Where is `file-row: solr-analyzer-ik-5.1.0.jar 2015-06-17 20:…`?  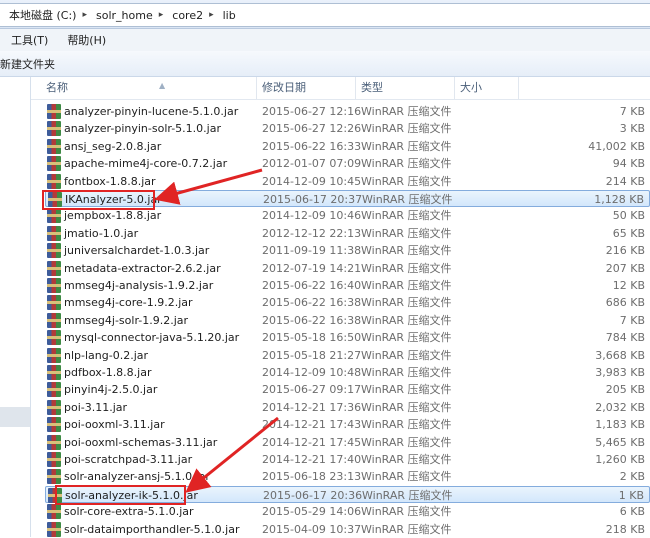 file-row: solr-analyzer-ik-5.1.0.jar 2015-06-17 20:… is located at coordinates (347, 494).